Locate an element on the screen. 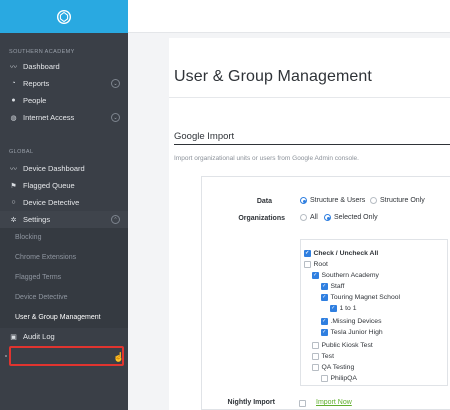 This screenshot has width=450, height=410. sidebar-item-device-detective: ○ Device Detective is located at coordinates (64, 202).